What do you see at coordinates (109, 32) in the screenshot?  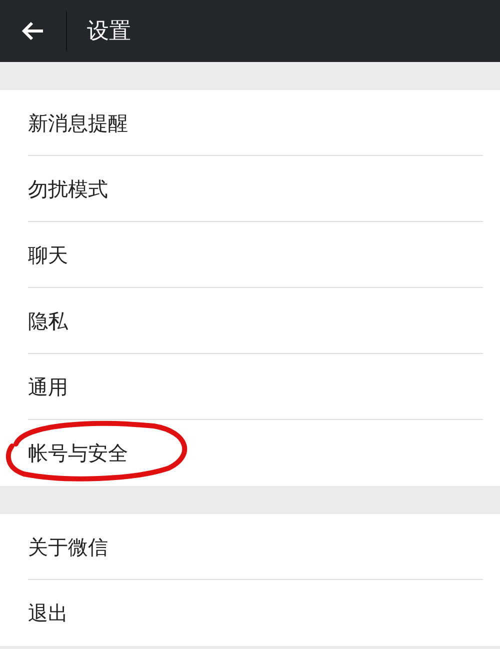 I see `screen-title: 设置` at bounding box center [109, 32].